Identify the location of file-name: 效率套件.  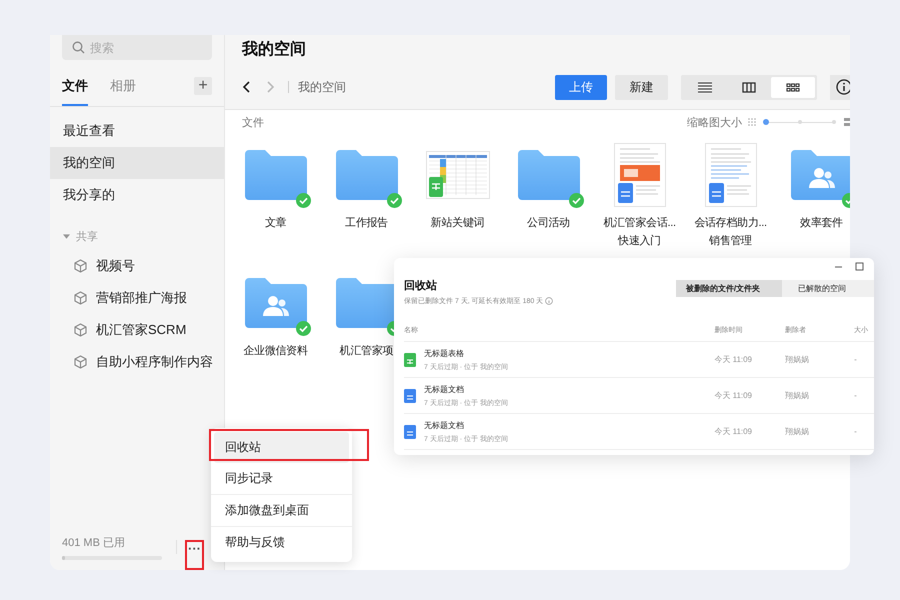
(821, 223).